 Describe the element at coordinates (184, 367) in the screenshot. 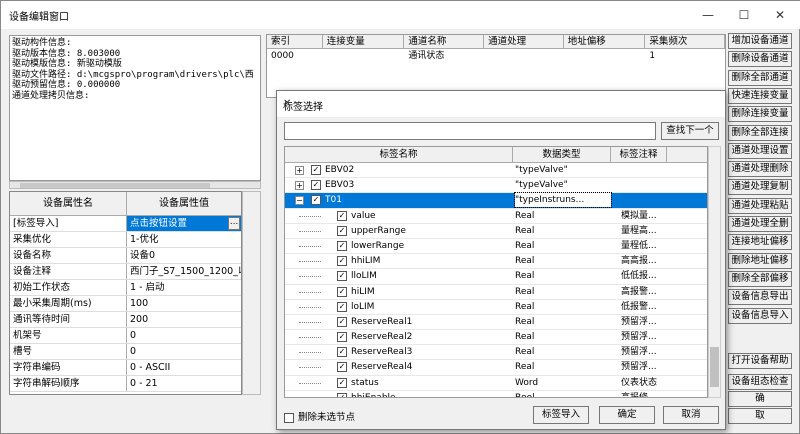

I see `property-value: 0 - ASCII` at that location.